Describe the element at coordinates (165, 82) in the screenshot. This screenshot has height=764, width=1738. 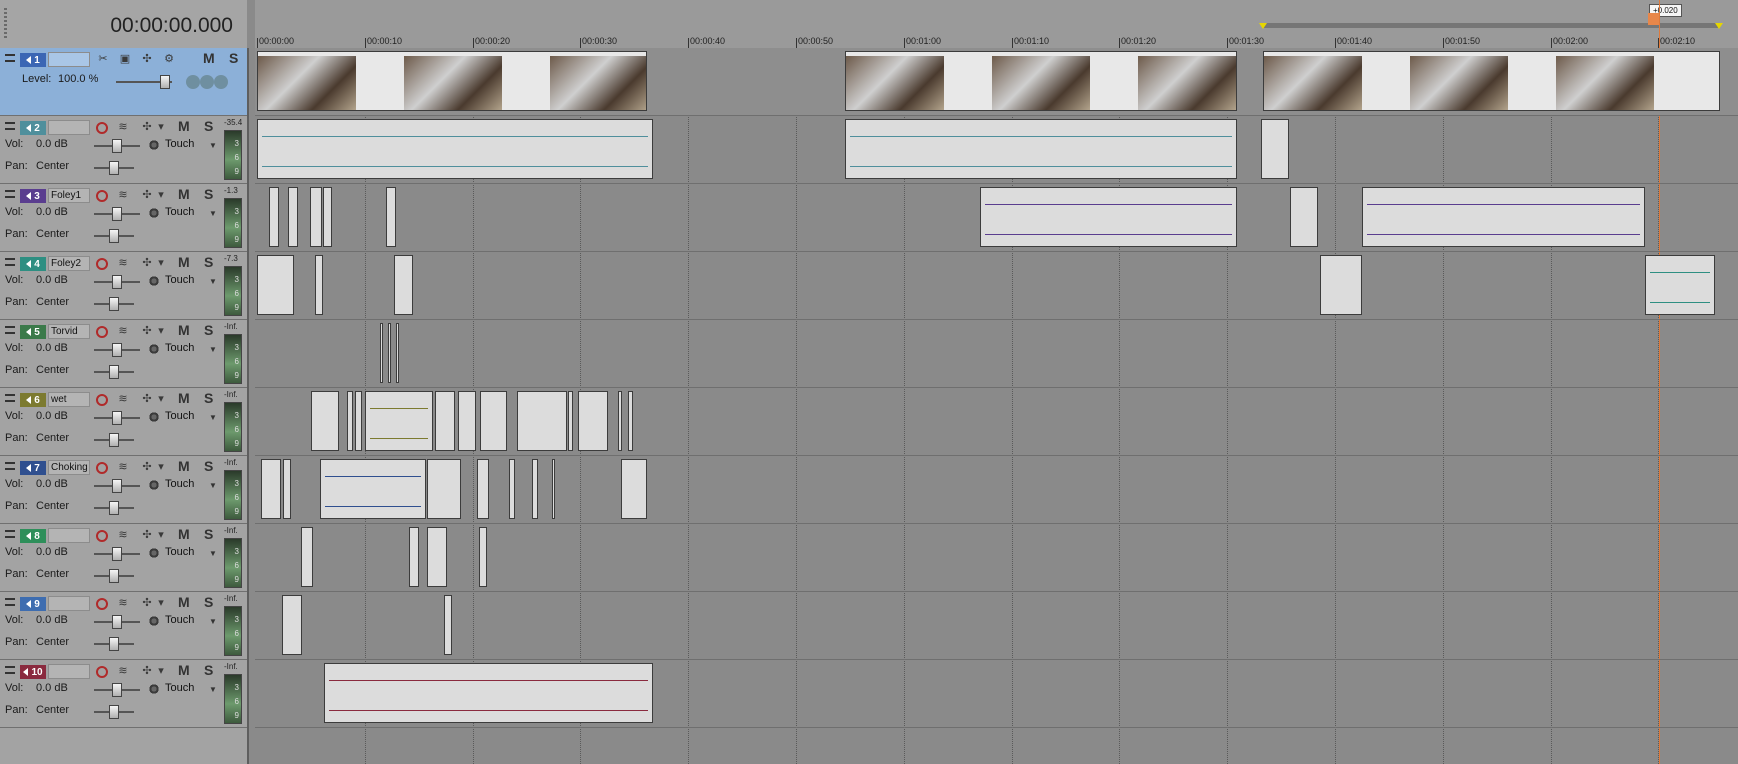
I see `level-slider-thumb` at that location.